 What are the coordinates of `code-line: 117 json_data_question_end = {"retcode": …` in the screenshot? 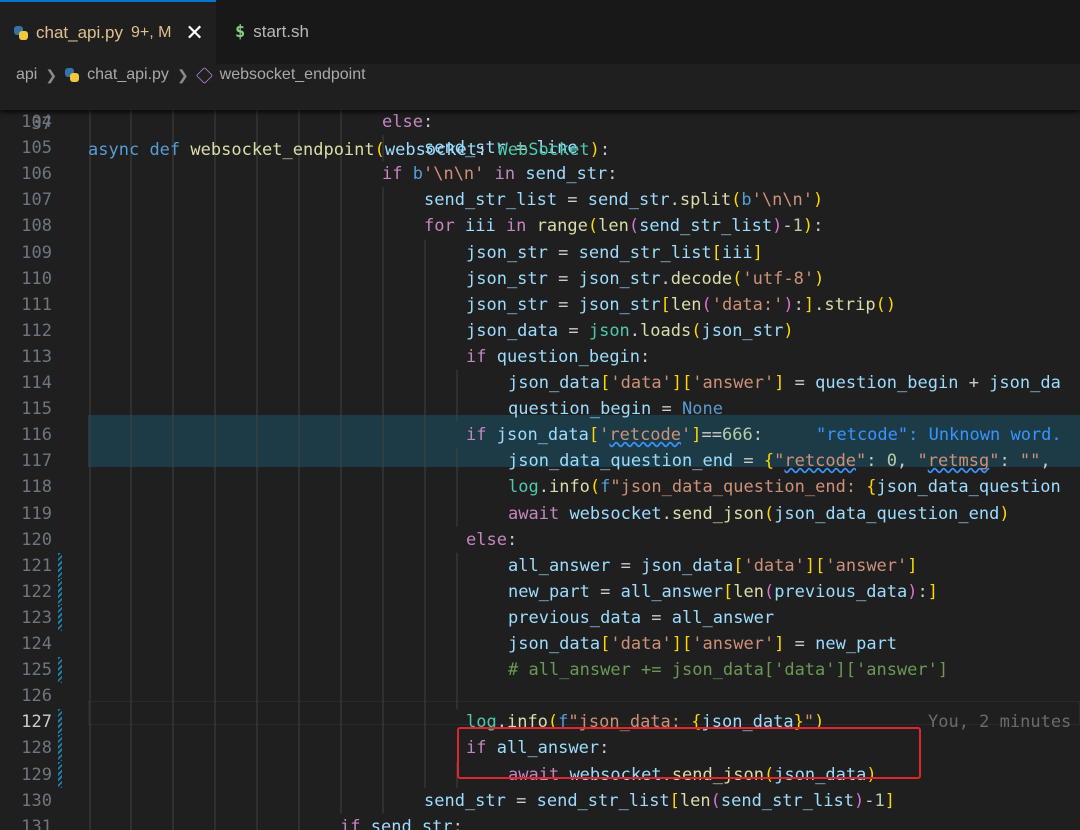 It's located at (540, 461).